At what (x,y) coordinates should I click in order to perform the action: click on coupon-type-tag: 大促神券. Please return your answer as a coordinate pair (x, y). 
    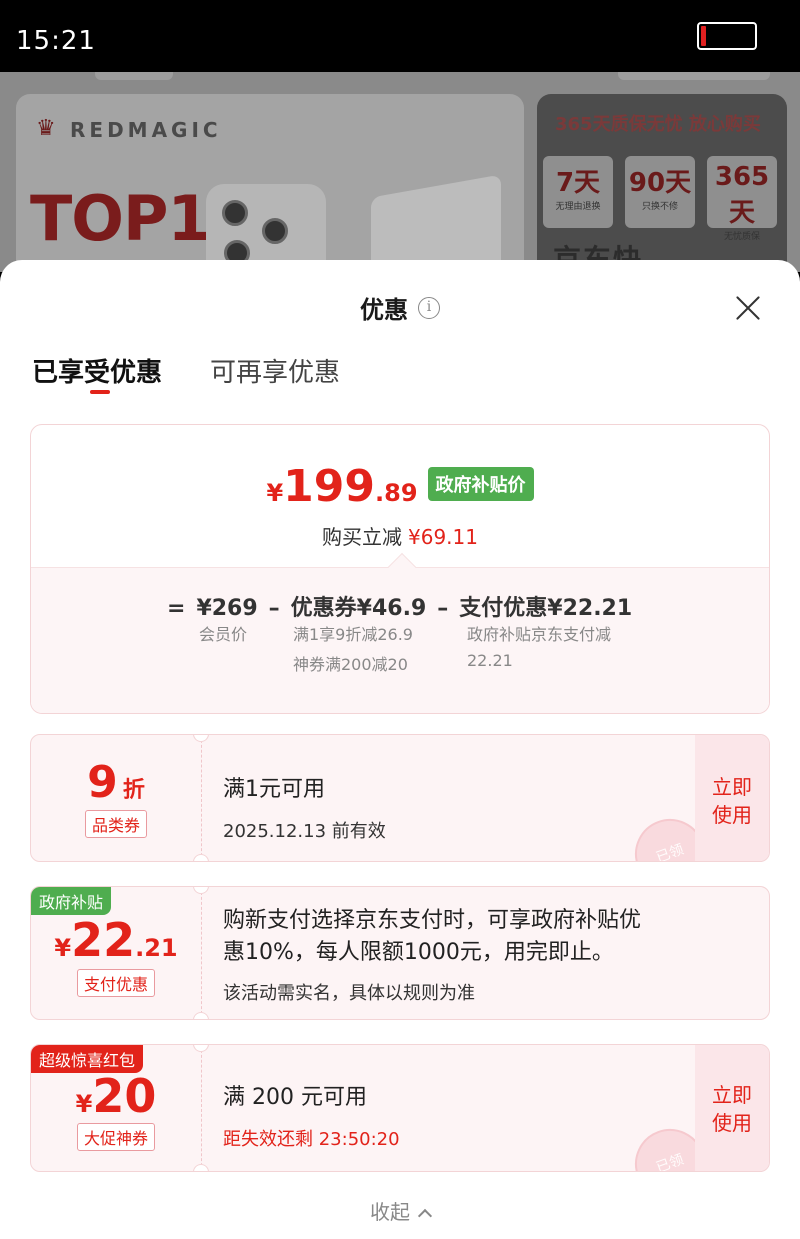
    Looking at the image, I should click on (115, 1137).